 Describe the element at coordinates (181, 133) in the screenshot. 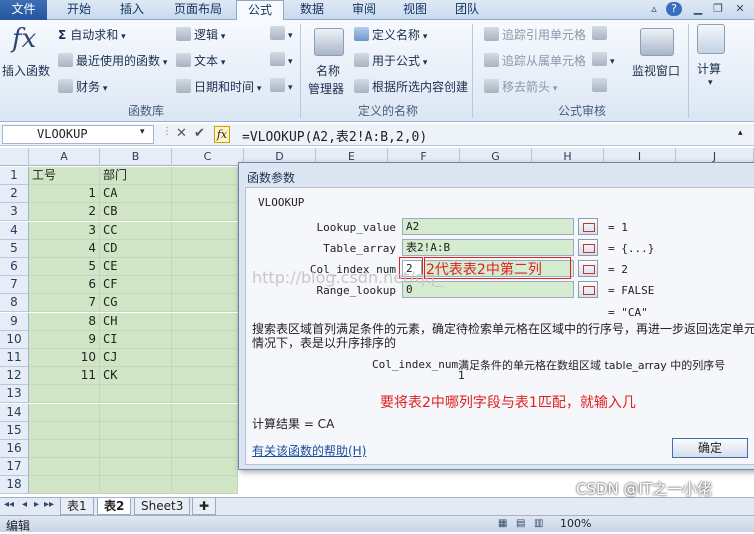

I see `cancel-icon: ✕` at that location.